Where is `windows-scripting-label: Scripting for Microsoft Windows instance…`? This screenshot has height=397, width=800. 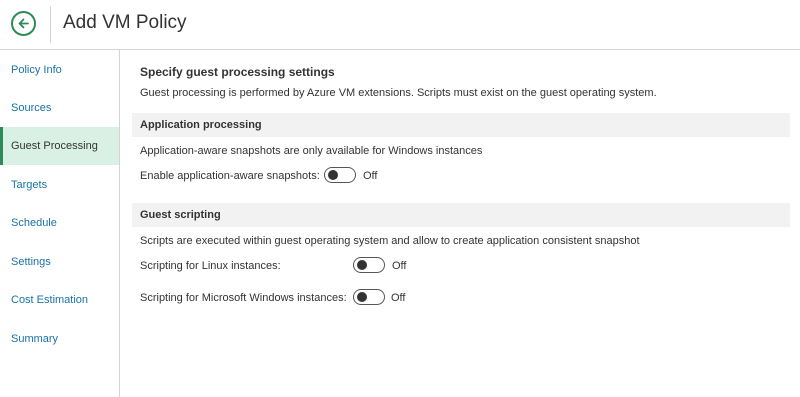
windows-scripting-label: Scripting for Microsoft Windows instance… is located at coordinates (243, 298).